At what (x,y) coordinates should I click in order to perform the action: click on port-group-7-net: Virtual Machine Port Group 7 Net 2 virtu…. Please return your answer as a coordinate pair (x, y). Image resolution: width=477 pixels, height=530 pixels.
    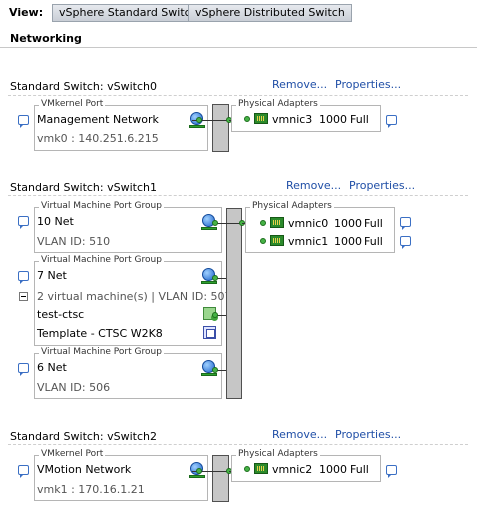
    Looking at the image, I should click on (133, 300).